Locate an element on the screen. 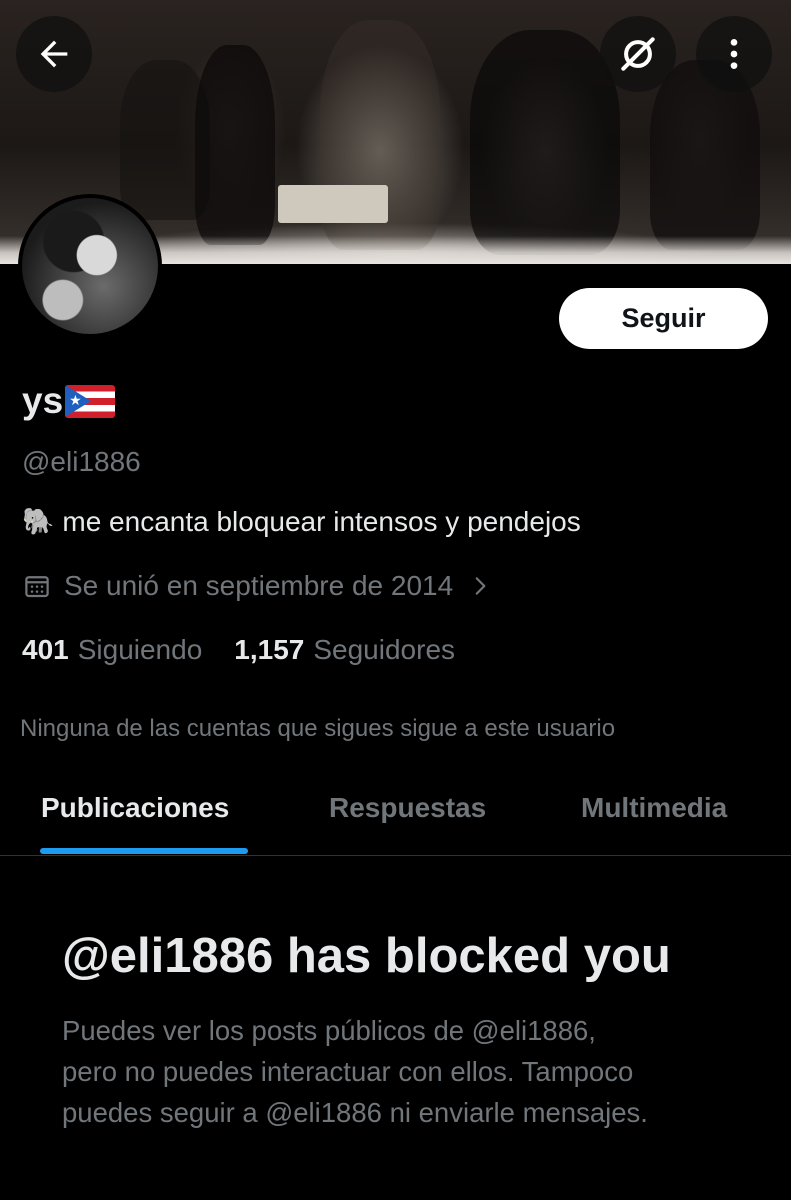 This screenshot has width=791, height=1200. joined-text: Se unió en septiembre de 2014 is located at coordinates (259, 585).